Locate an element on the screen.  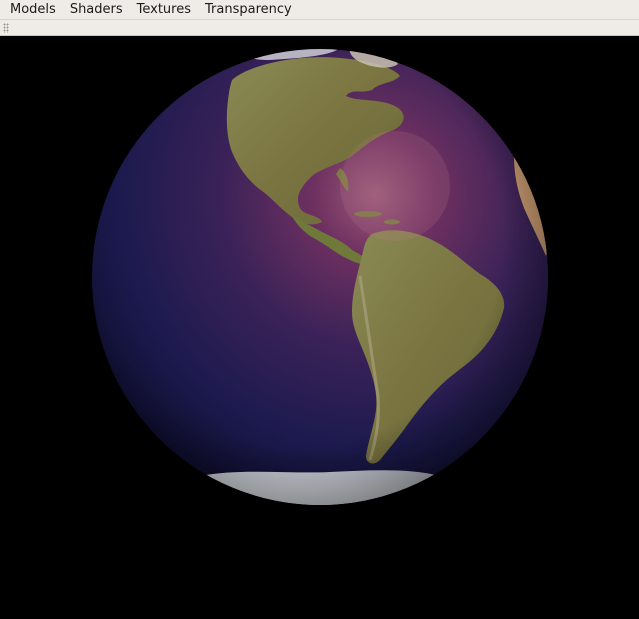
menubar: Models Shaders Textures Transparency is located at coordinates (319, 10).